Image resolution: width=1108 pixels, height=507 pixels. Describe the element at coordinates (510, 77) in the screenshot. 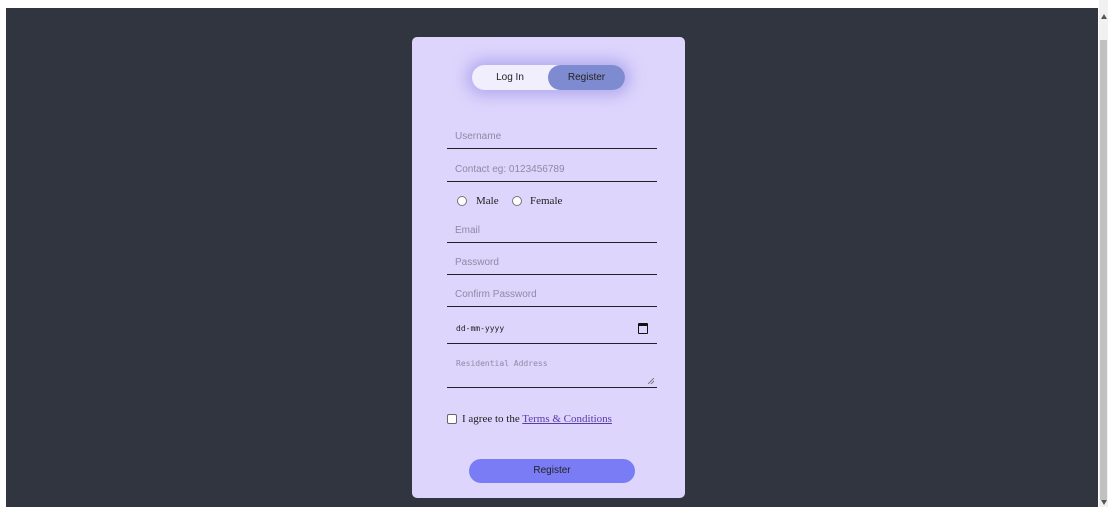

I see `login-toggle-button: Log In` at that location.